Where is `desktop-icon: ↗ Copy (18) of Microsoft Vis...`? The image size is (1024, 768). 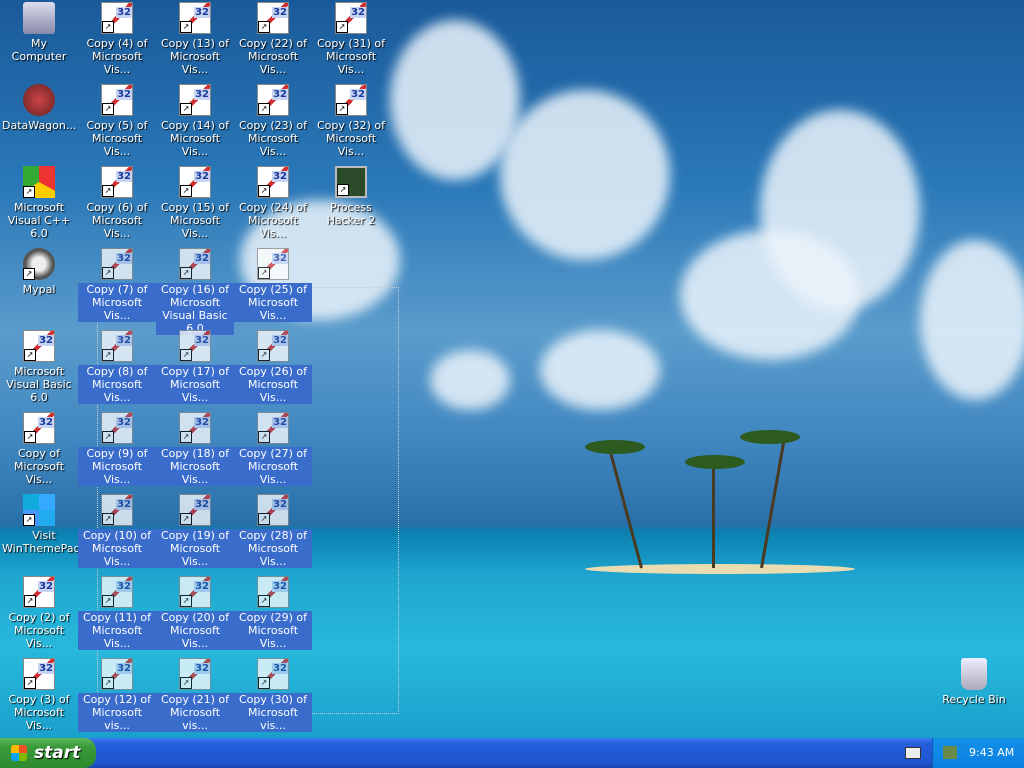 desktop-icon: ↗ Copy (18) of Microsoft Vis... is located at coordinates (195, 448).